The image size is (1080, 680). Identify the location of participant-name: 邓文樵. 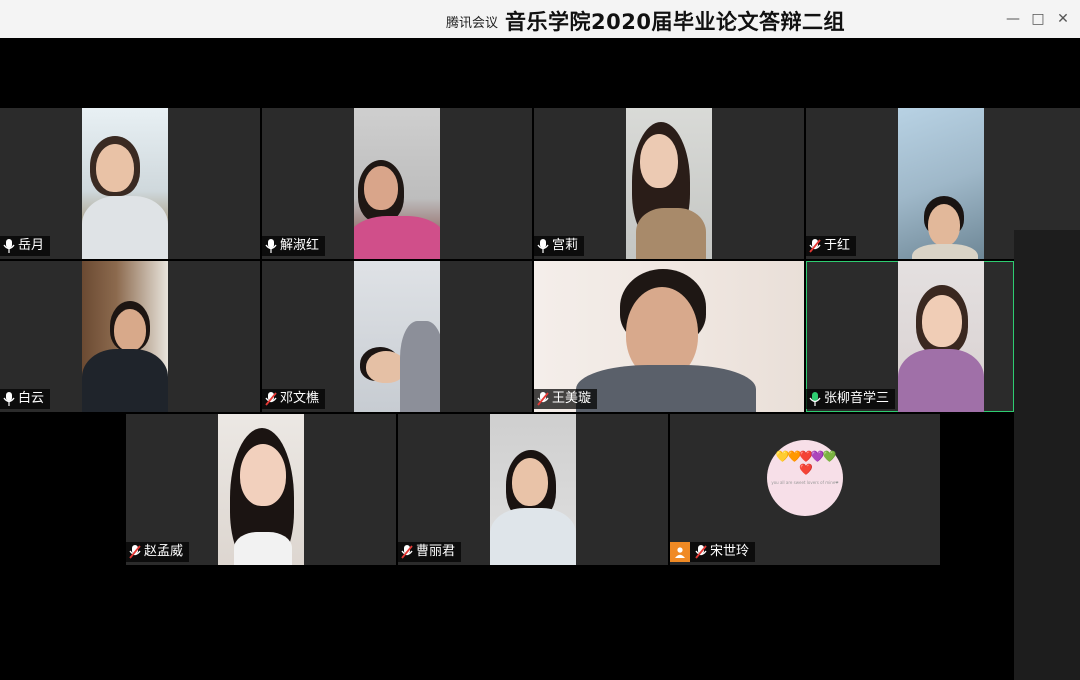
(300, 398).